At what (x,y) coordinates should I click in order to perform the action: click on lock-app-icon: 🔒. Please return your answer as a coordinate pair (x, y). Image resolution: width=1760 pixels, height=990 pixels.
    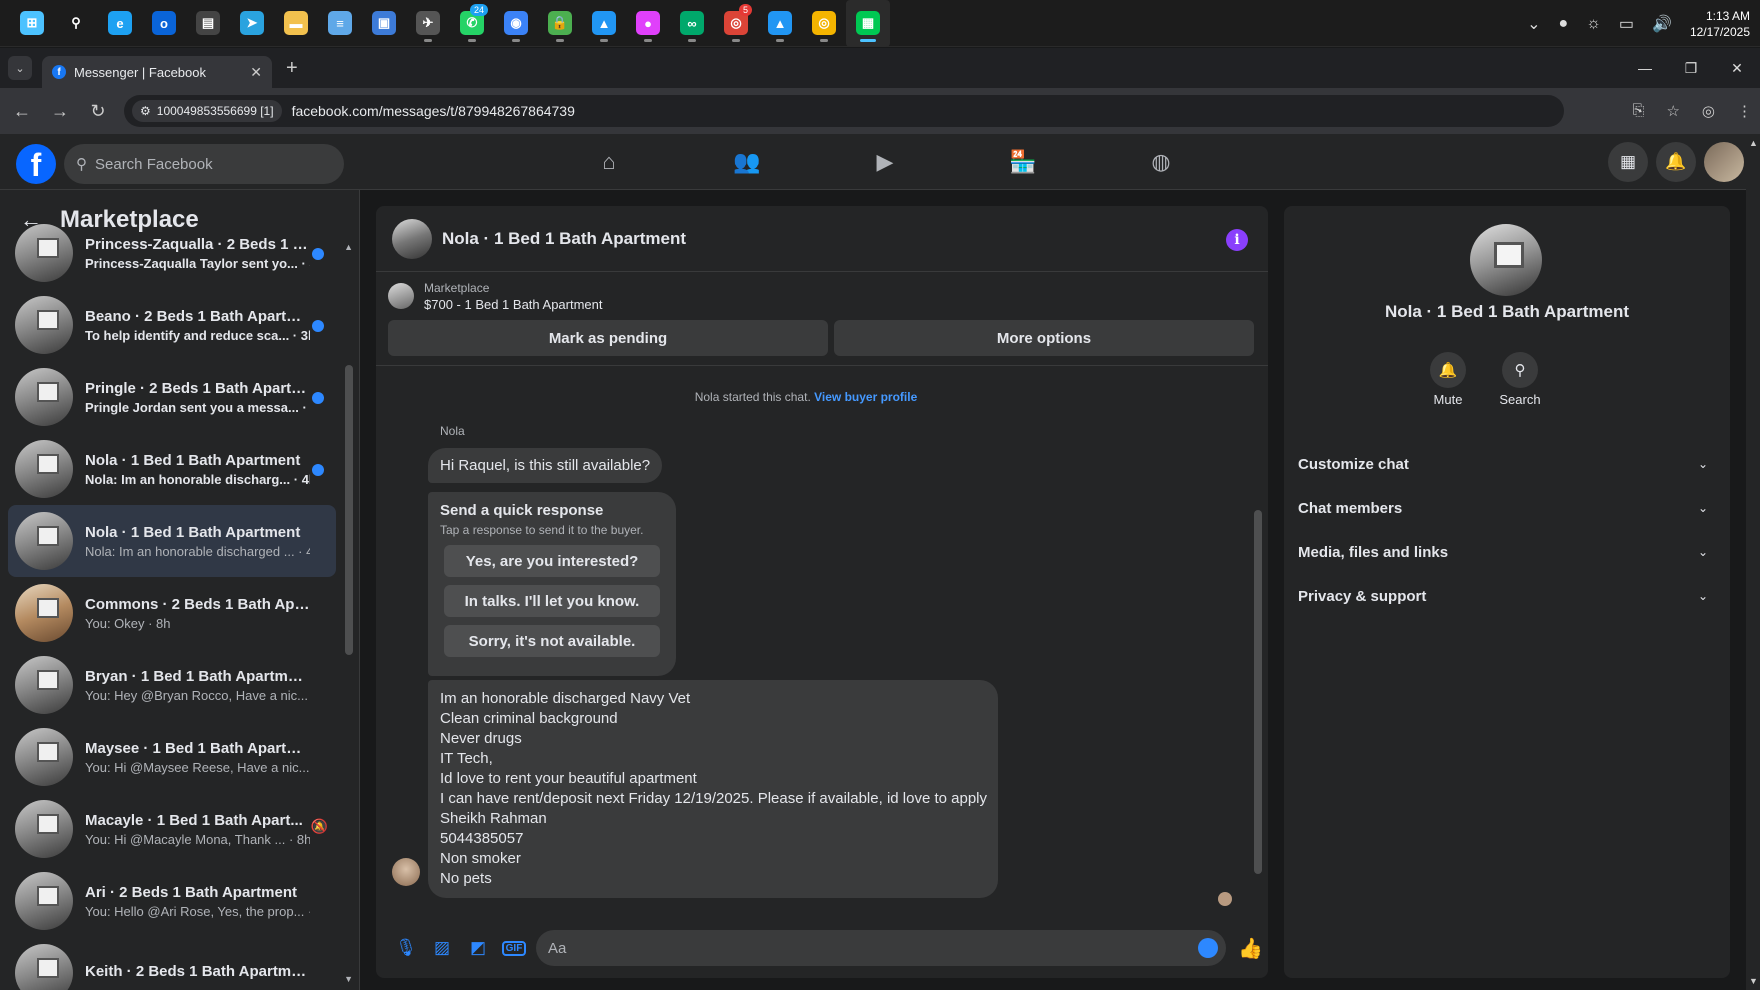
    Looking at the image, I should click on (560, 23).